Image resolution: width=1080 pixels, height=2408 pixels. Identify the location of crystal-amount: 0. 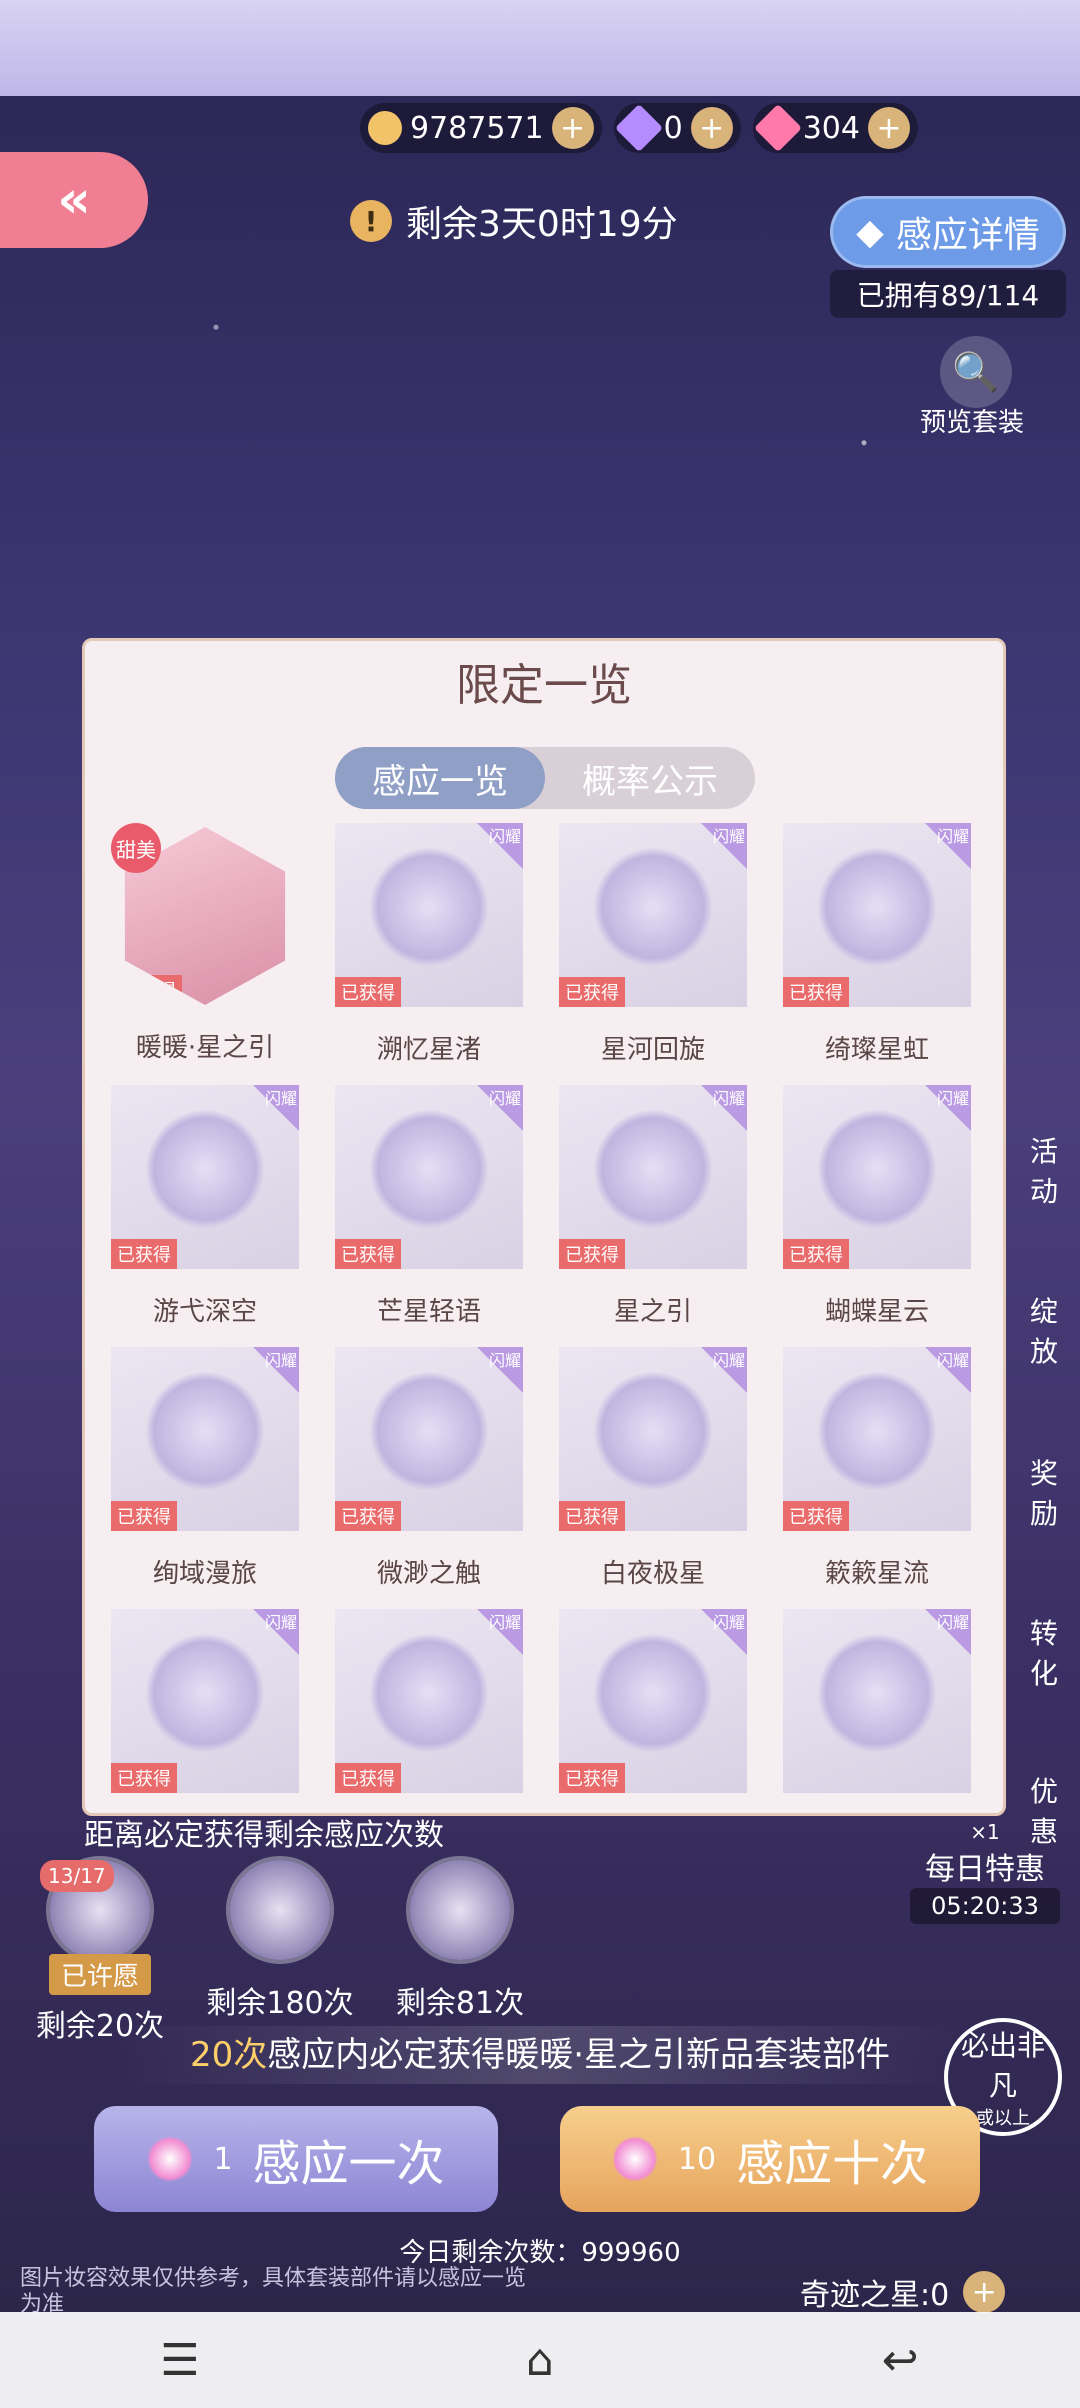
(673, 128).